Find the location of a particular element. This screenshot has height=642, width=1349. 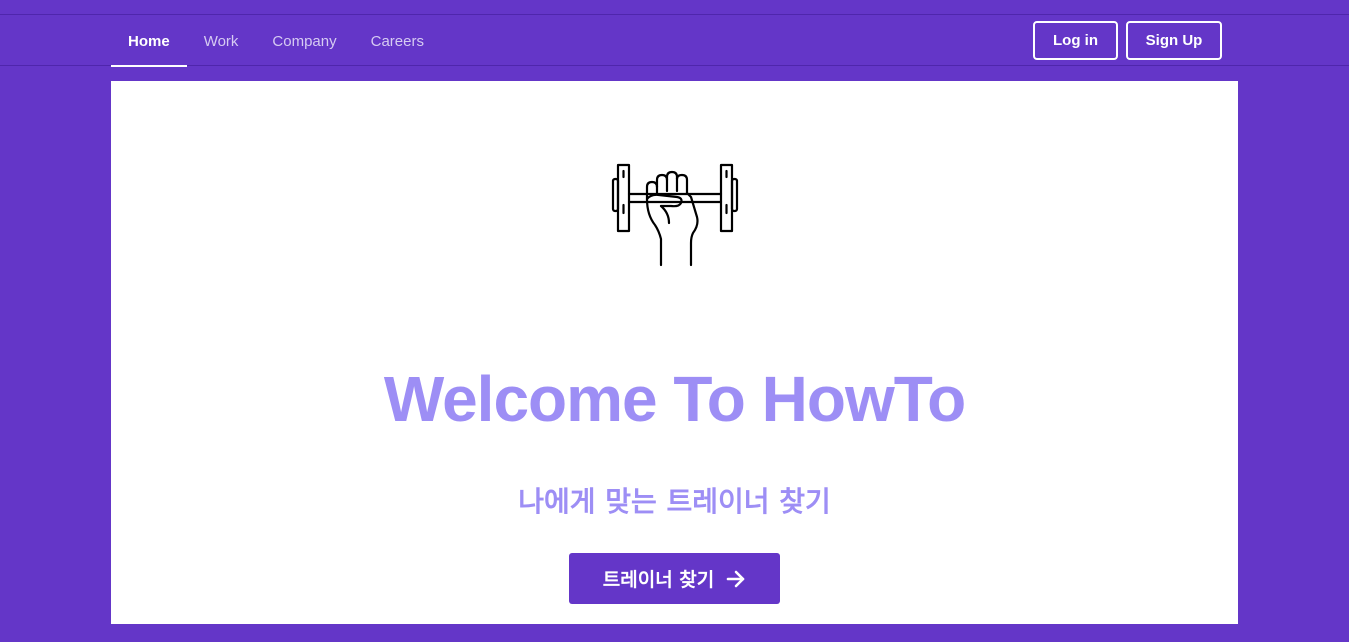

nav-link-work: Work is located at coordinates (221, 41).